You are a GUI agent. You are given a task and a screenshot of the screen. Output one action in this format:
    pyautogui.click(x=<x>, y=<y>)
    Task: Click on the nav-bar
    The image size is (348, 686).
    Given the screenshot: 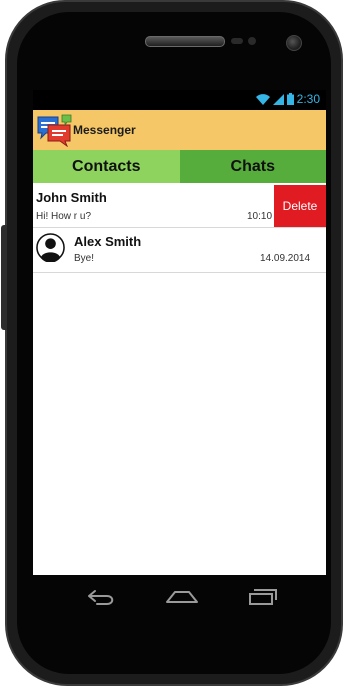 What is the action you would take?
    pyautogui.click(x=180, y=597)
    